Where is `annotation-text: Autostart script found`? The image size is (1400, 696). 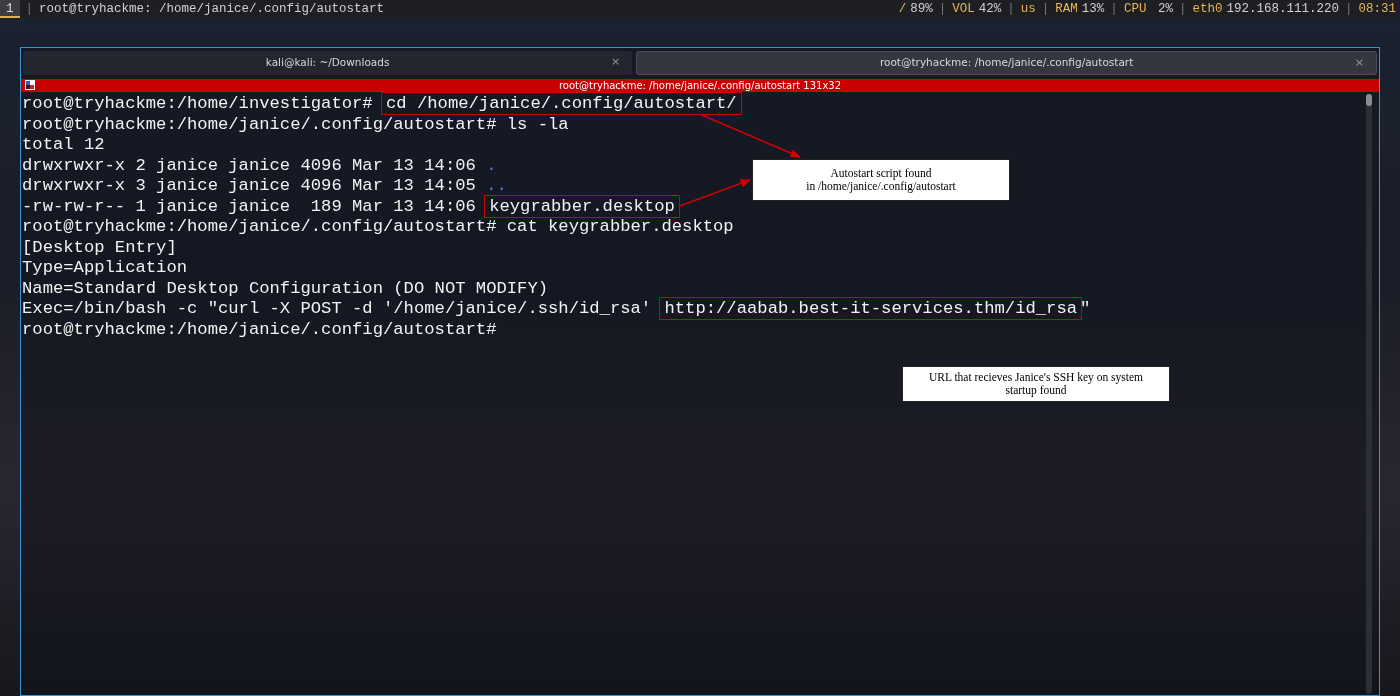
annotation-text: Autostart script found is located at coordinates (881, 173).